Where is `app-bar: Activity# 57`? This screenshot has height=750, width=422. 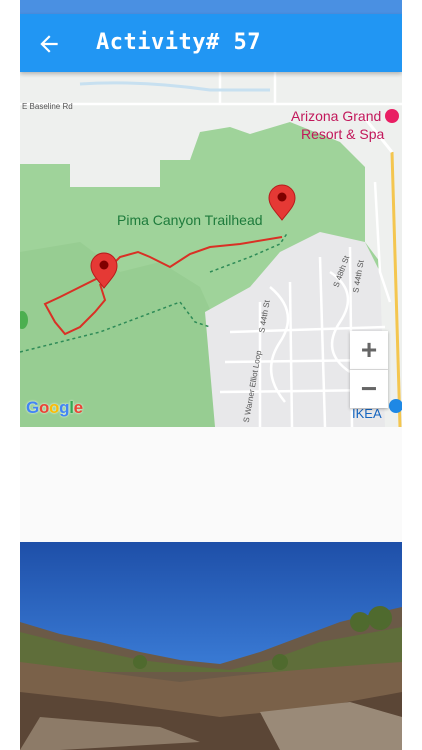
app-bar: Activity# 57 is located at coordinates (211, 43).